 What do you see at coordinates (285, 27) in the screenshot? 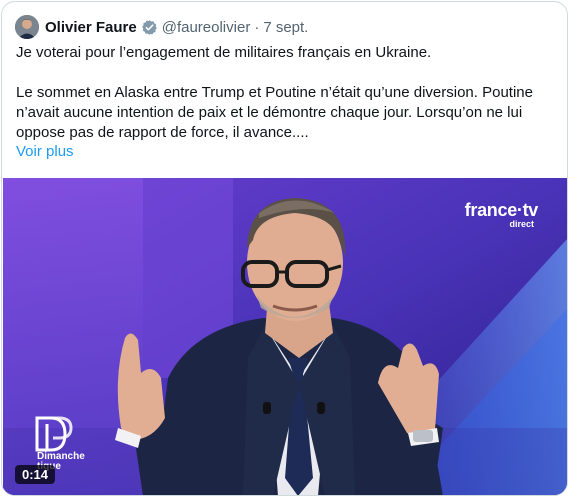
I see `tweet-date: 7 sept.` at bounding box center [285, 27].